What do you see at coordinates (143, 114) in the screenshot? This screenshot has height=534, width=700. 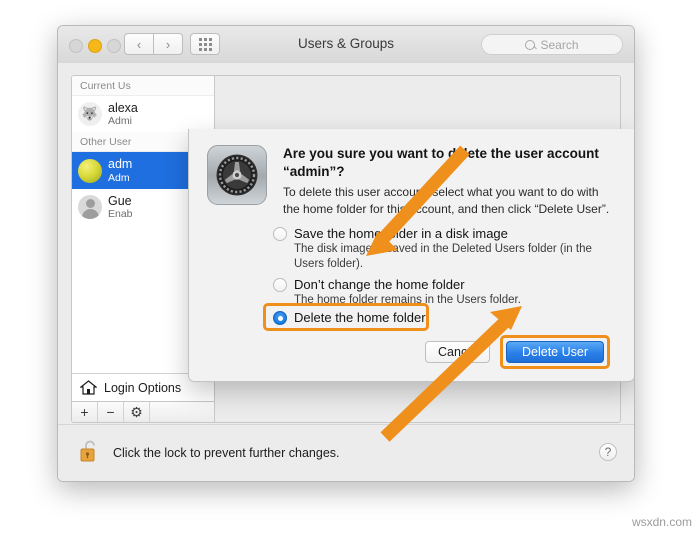 I see `list-item-alexa: 🐺 alexa Admi` at bounding box center [143, 114].